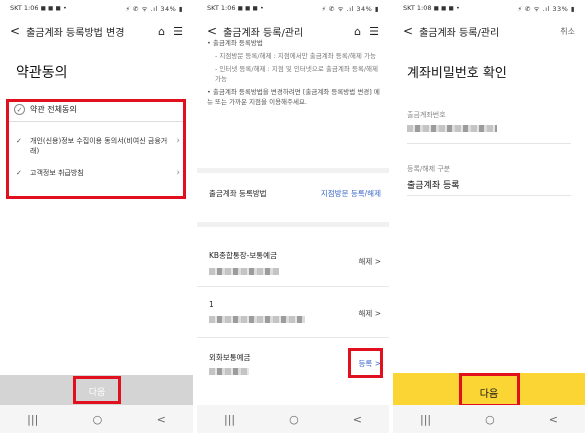 This screenshot has width=585, height=433. What do you see at coordinates (295, 193) in the screenshot?
I see `registration-method-row: 출금계좌 등록방법 지점방문 등록/해제` at bounding box center [295, 193].